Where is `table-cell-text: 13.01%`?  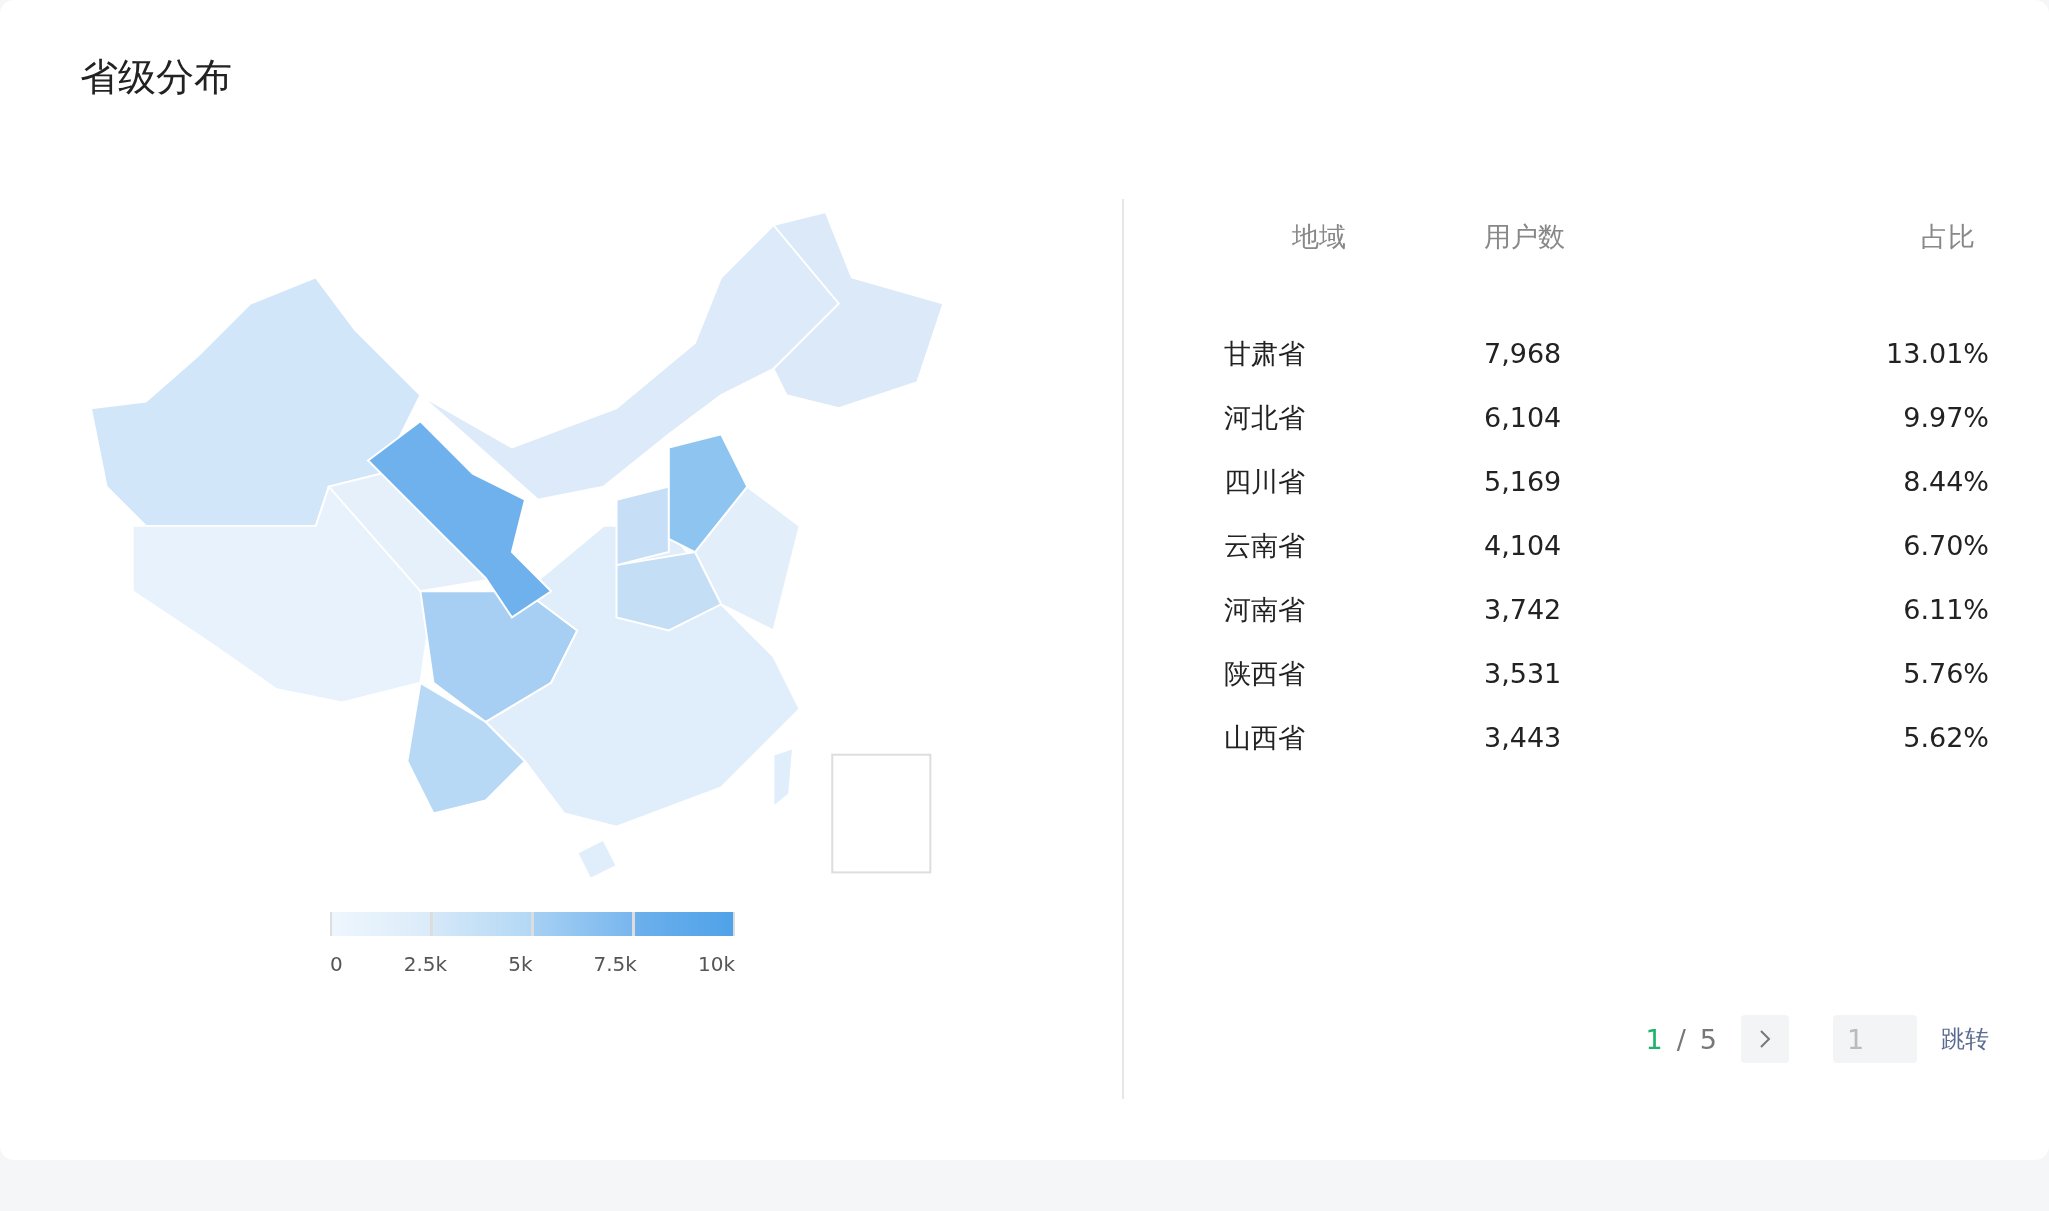 table-cell-text: 13.01% is located at coordinates (1937, 354).